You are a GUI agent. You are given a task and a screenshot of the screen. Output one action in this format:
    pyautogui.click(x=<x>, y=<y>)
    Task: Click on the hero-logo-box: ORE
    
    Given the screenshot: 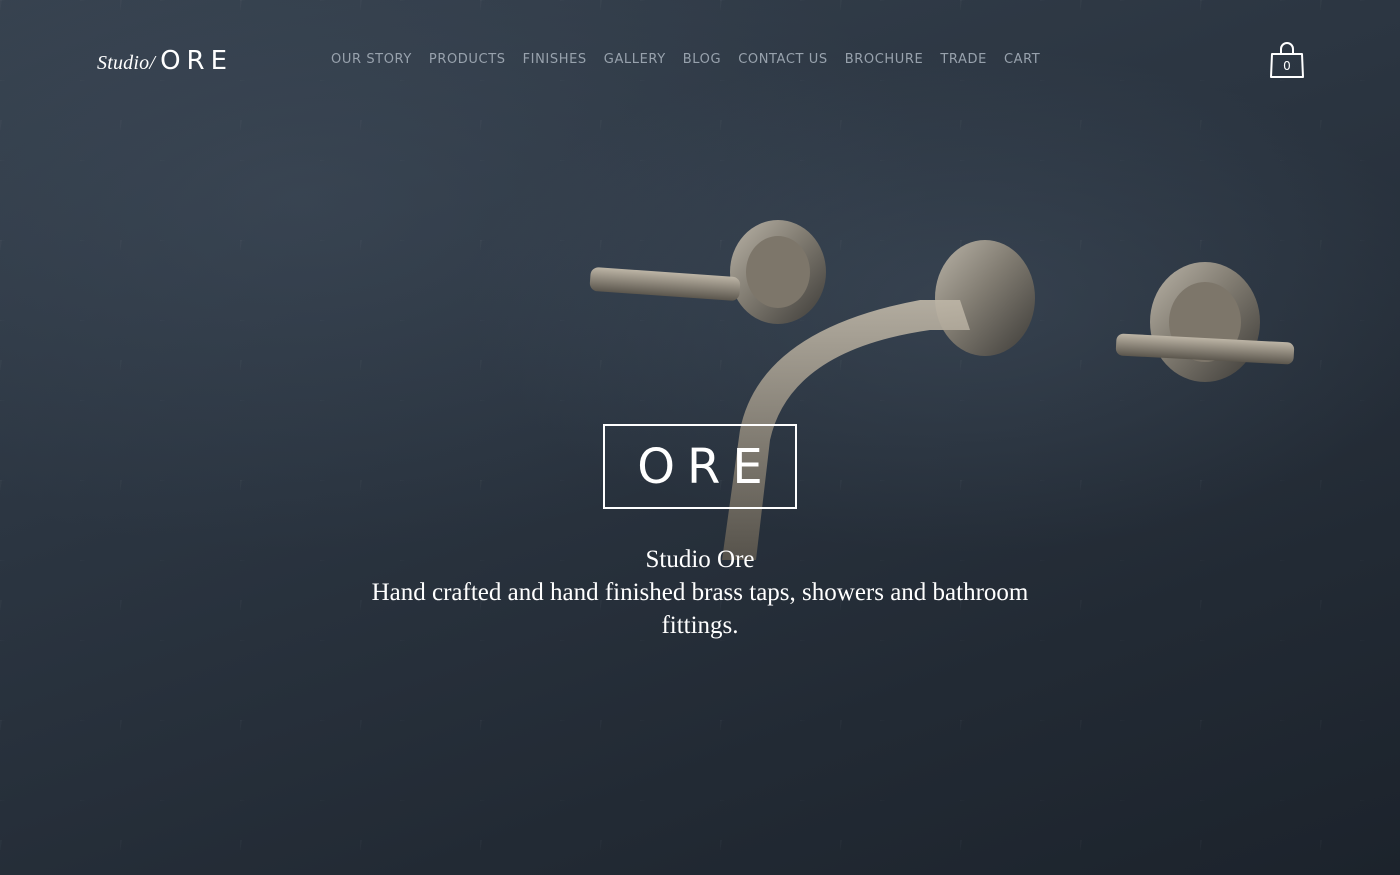 What is the action you would take?
    pyautogui.click(x=700, y=466)
    